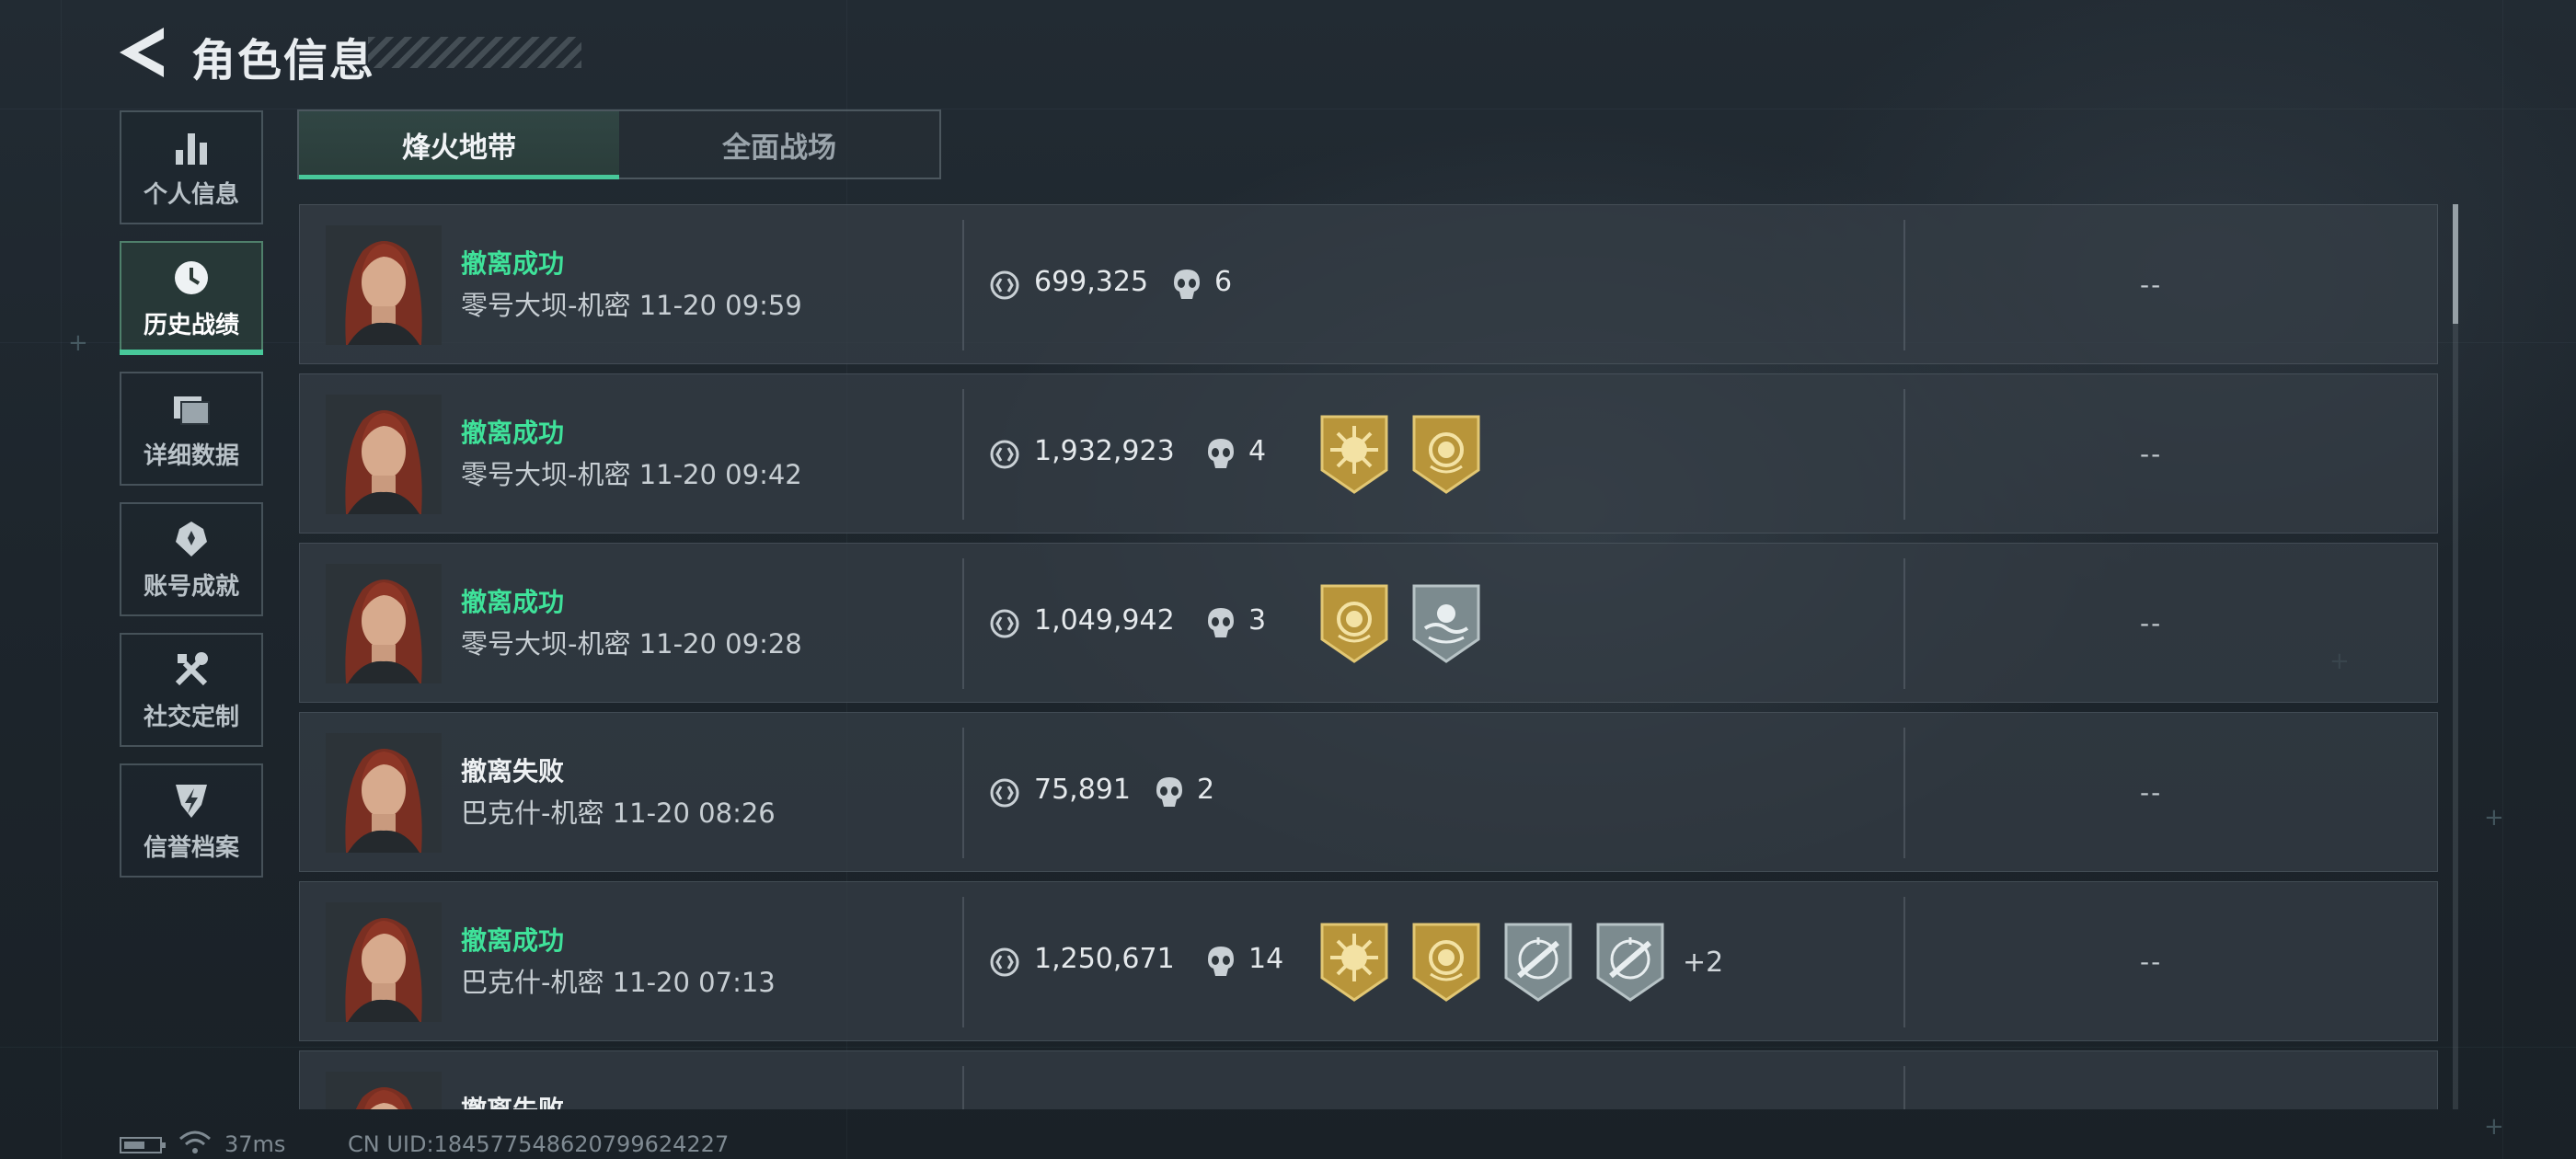 The width and height of the screenshot is (2576, 1159). What do you see at coordinates (255, 1144) in the screenshot?
I see `ping-readout: 37ms` at bounding box center [255, 1144].